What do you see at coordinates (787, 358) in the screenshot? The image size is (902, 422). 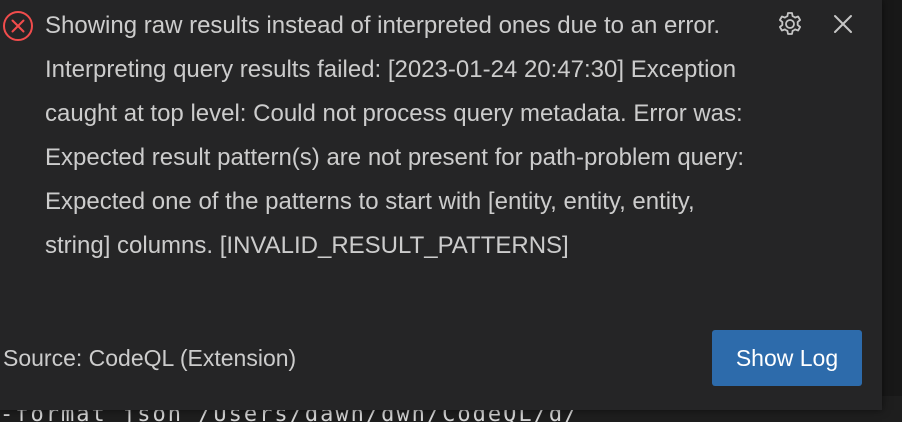 I see `show-log-button: Show Log` at bounding box center [787, 358].